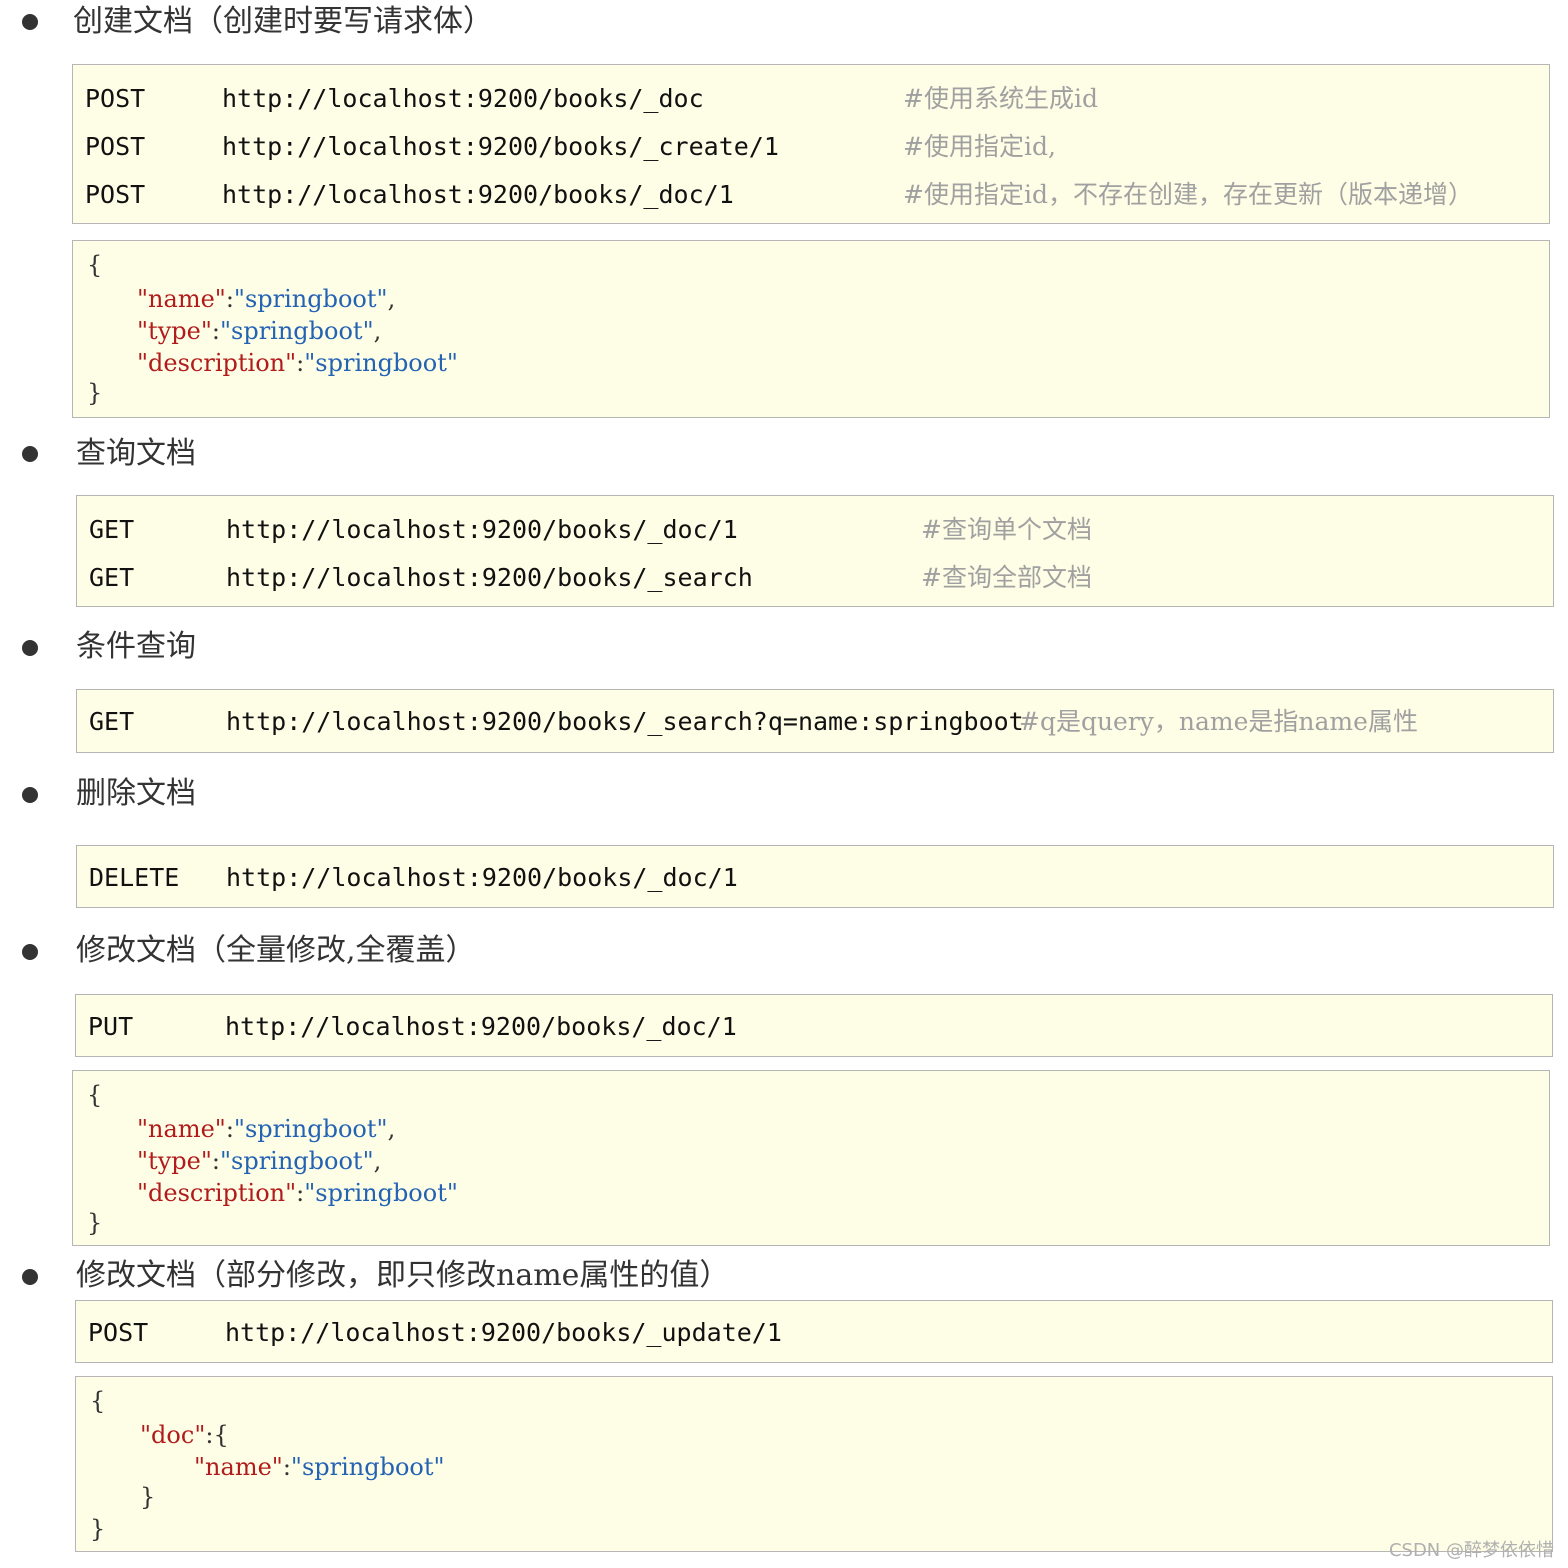  What do you see at coordinates (489, 577) in the screenshot?
I see `request-url: http://localhost:9200/books/_search` at bounding box center [489, 577].